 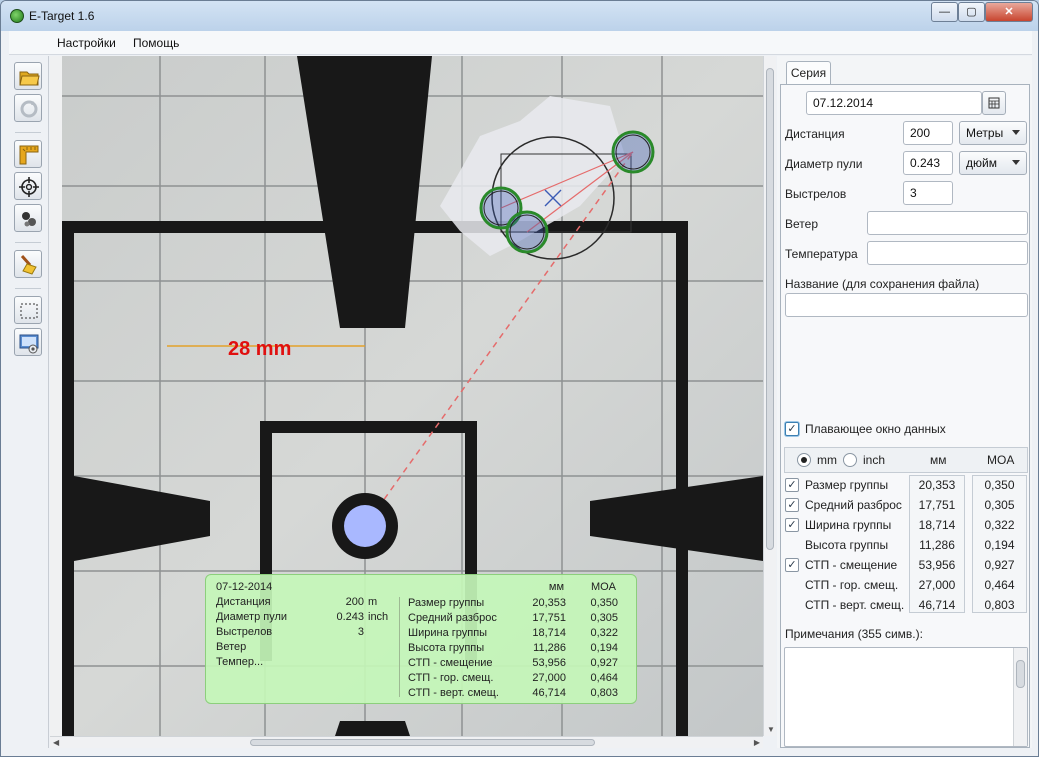 What do you see at coordinates (906, 460) in the screenshot?
I see `stats-header: mm inch мм MOA` at bounding box center [906, 460].